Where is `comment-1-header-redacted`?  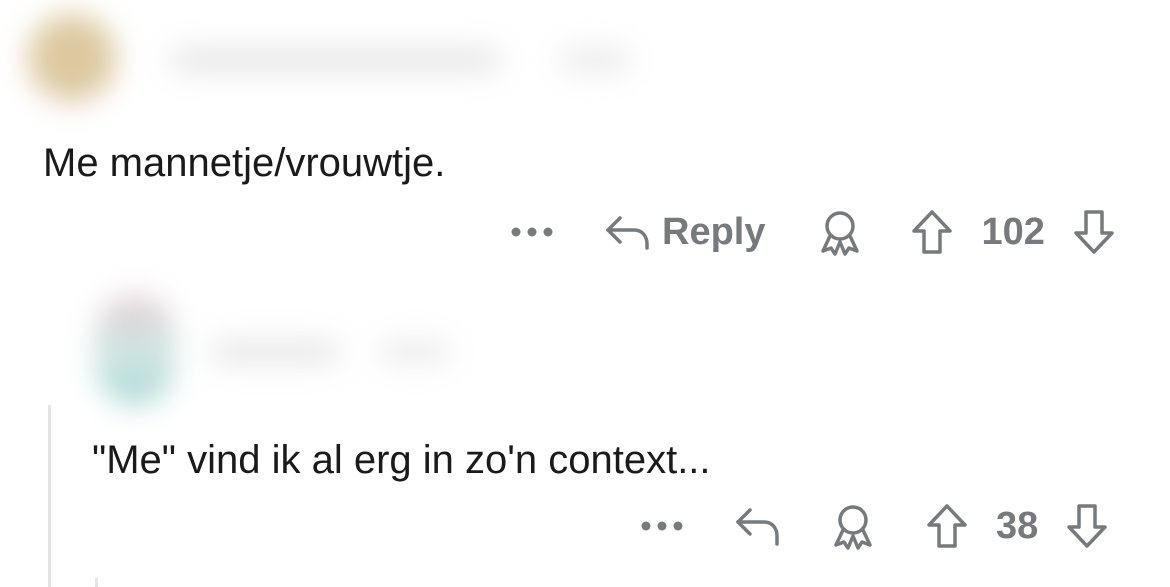
comment-1-header-redacted is located at coordinates (330, 60).